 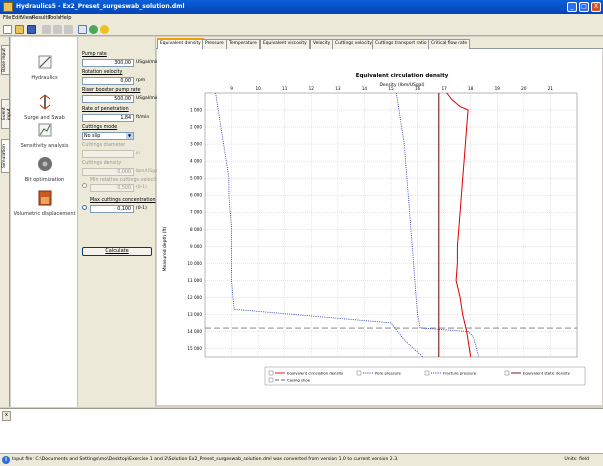 What do you see at coordinates (301, 430) in the screenshot?
I see `message-console: x` at bounding box center [301, 430].